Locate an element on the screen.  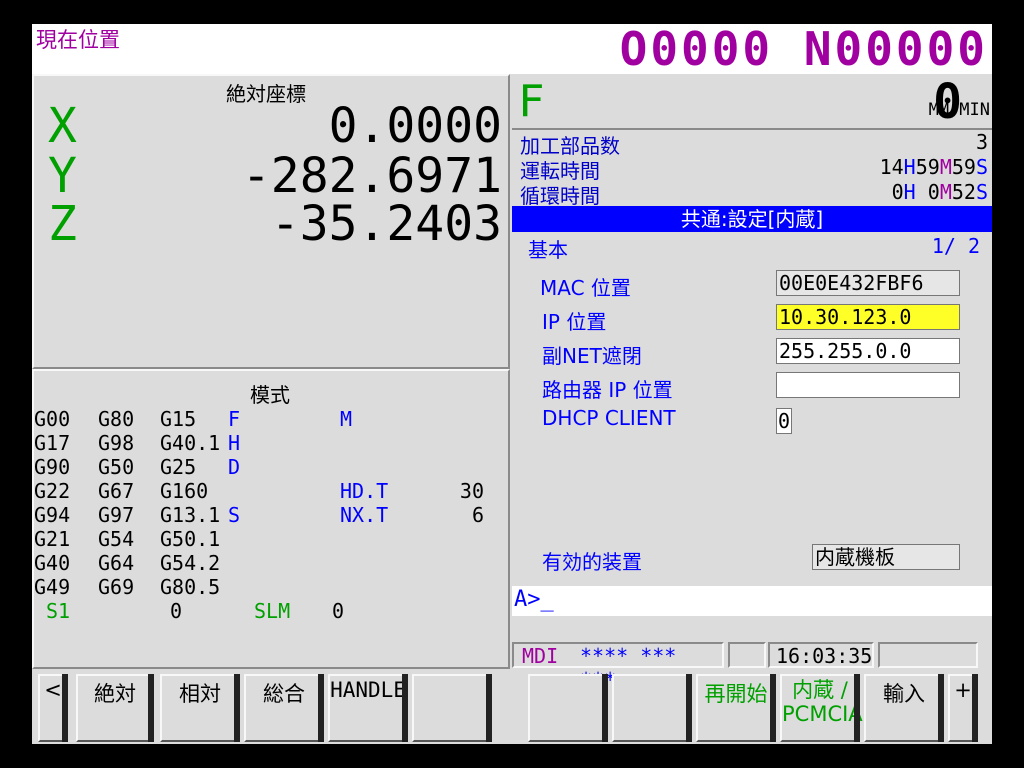
modal-cell: G67 is located at coordinates (116, 491).